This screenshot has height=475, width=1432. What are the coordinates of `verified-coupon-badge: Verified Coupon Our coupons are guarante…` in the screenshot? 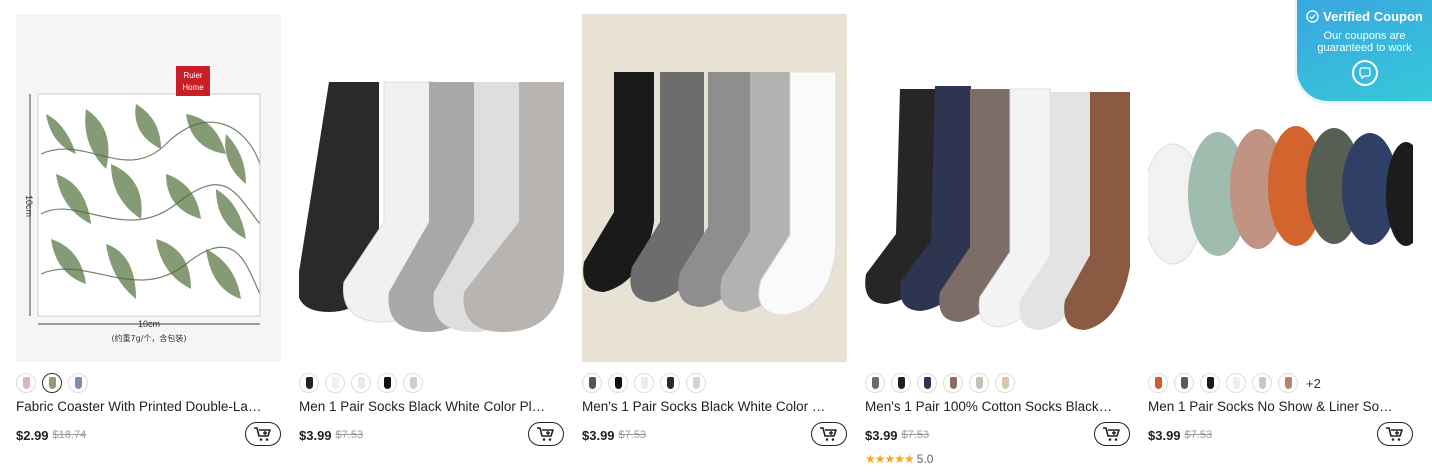 It's located at (1363, 52).